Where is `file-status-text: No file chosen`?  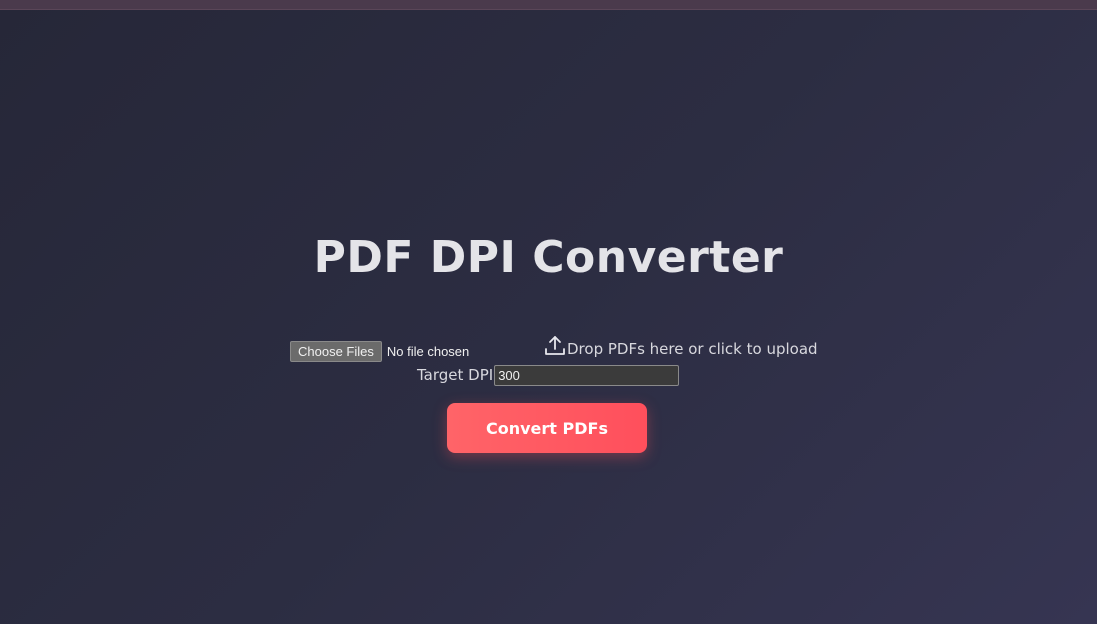 file-status-text: No file chosen is located at coordinates (428, 351).